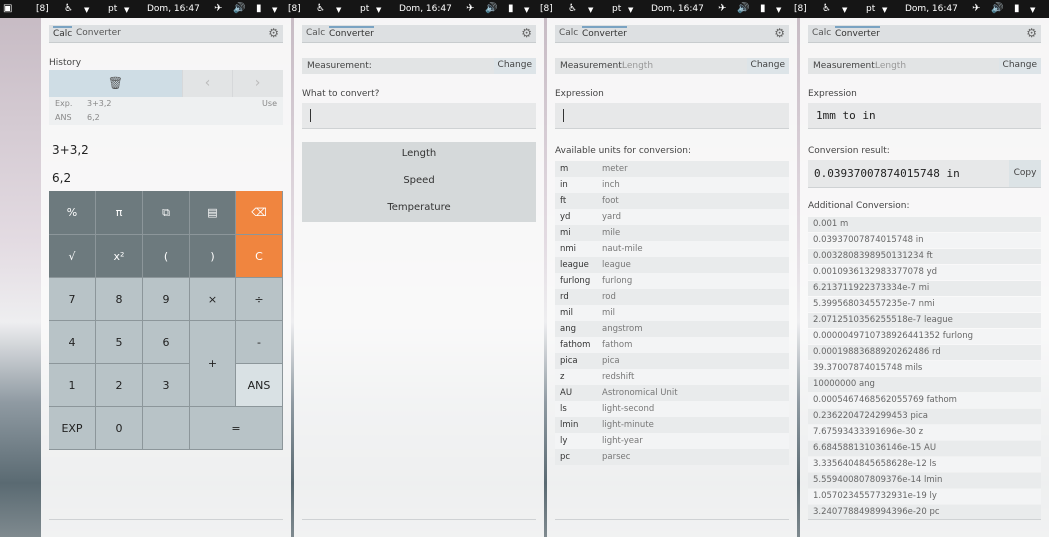 The width and height of the screenshot is (1049, 537). I want to click on unit-name: mile, so click(611, 233).